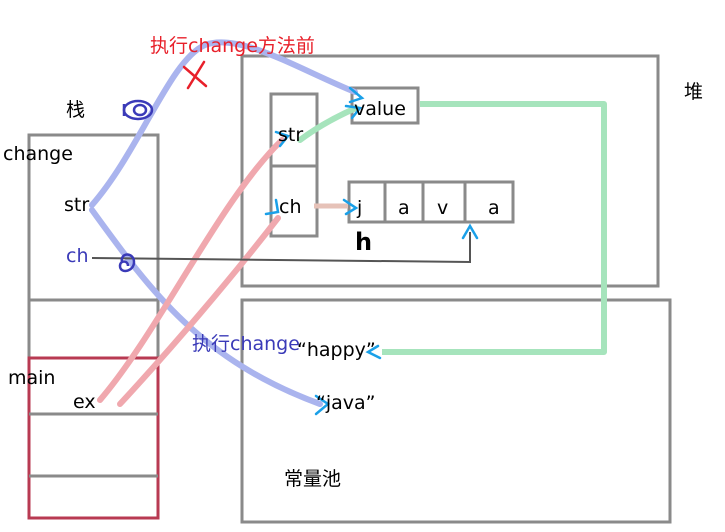  I want to click on java-literal: “java”, so click(346, 403).